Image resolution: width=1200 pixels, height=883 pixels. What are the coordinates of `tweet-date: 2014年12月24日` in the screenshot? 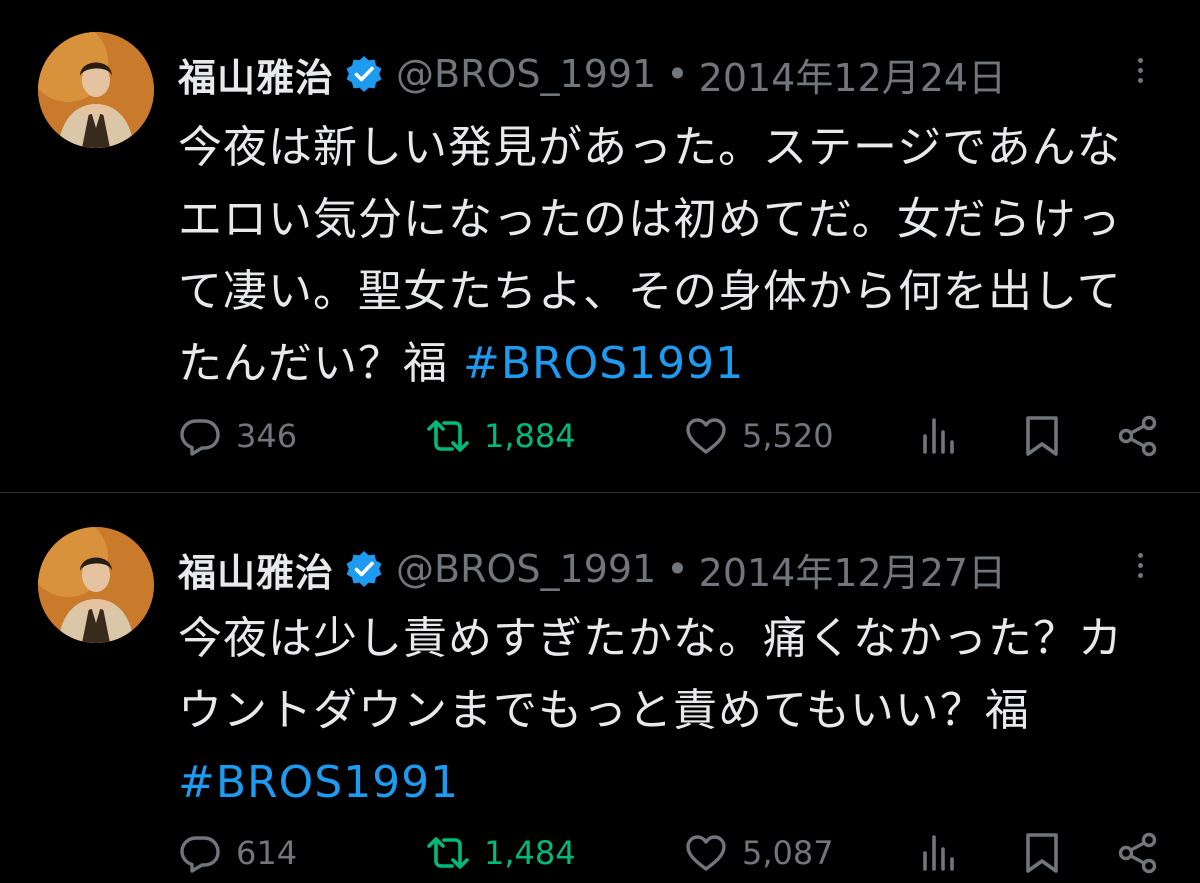 It's located at (852, 74).